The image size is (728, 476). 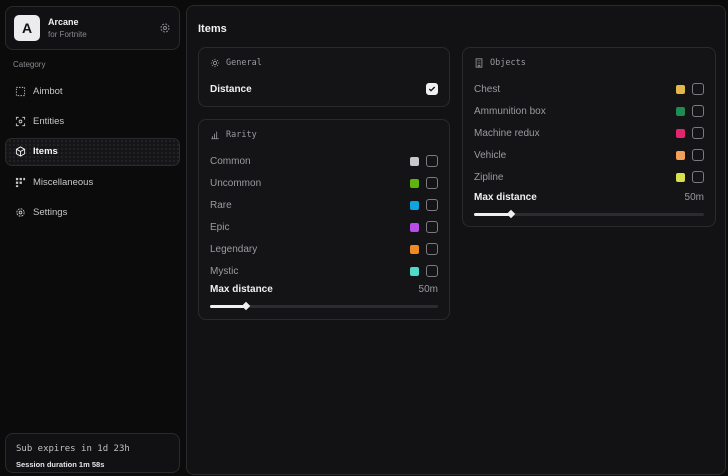 I want to click on general-panel: General Distance, so click(x=324, y=77).